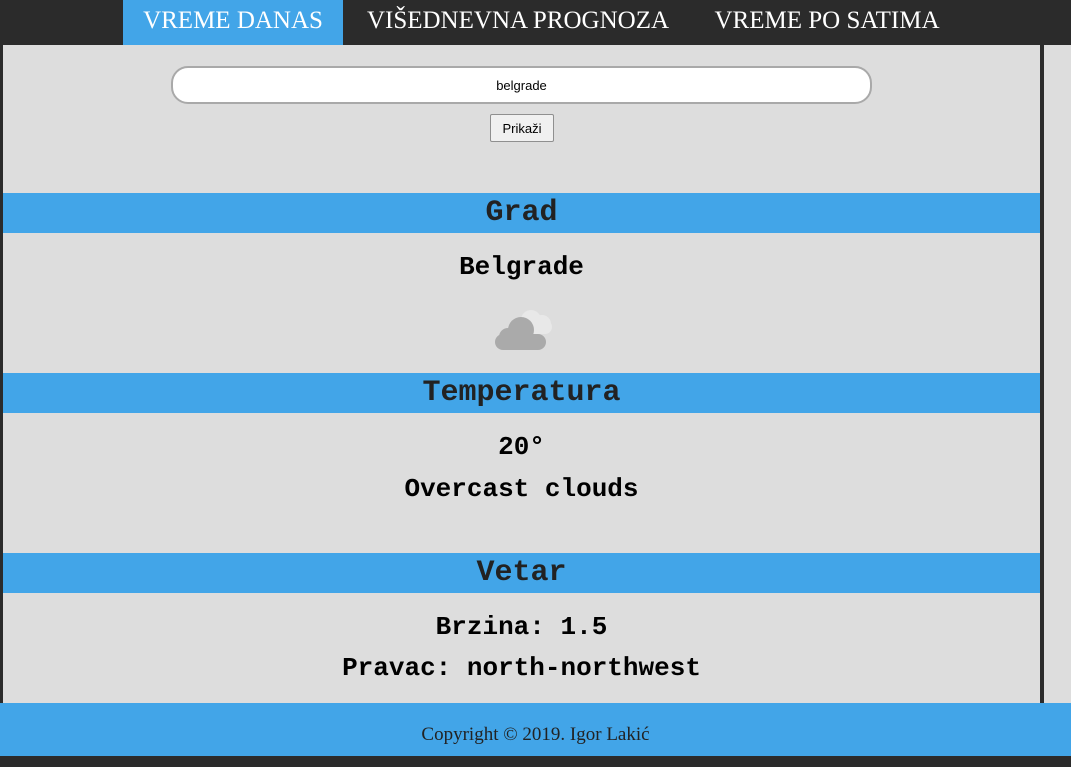  What do you see at coordinates (1057, 374) in the screenshot?
I see `side-panel` at bounding box center [1057, 374].